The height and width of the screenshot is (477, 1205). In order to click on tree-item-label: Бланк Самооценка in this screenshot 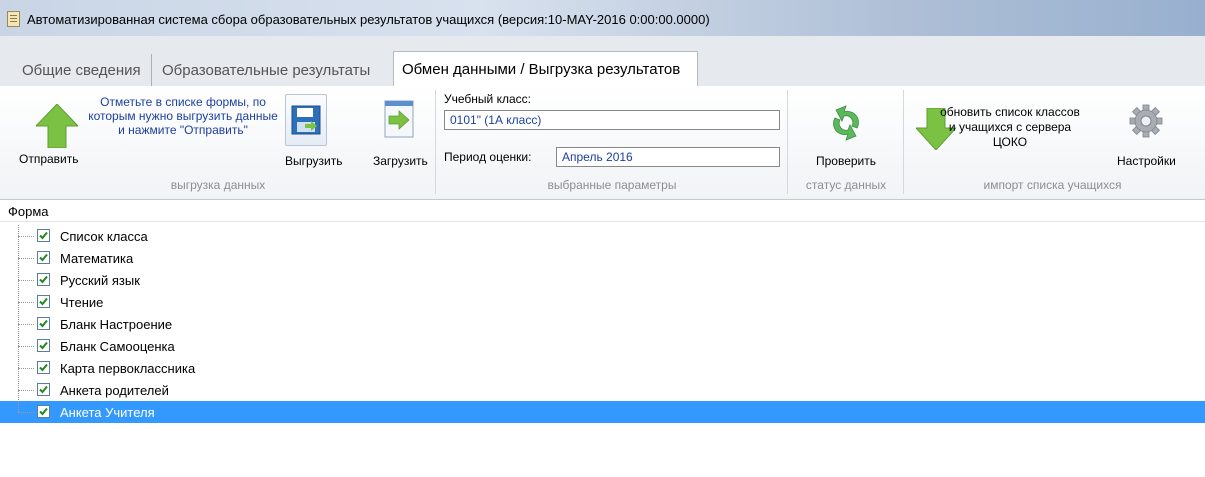, I will do `click(117, 346)`.